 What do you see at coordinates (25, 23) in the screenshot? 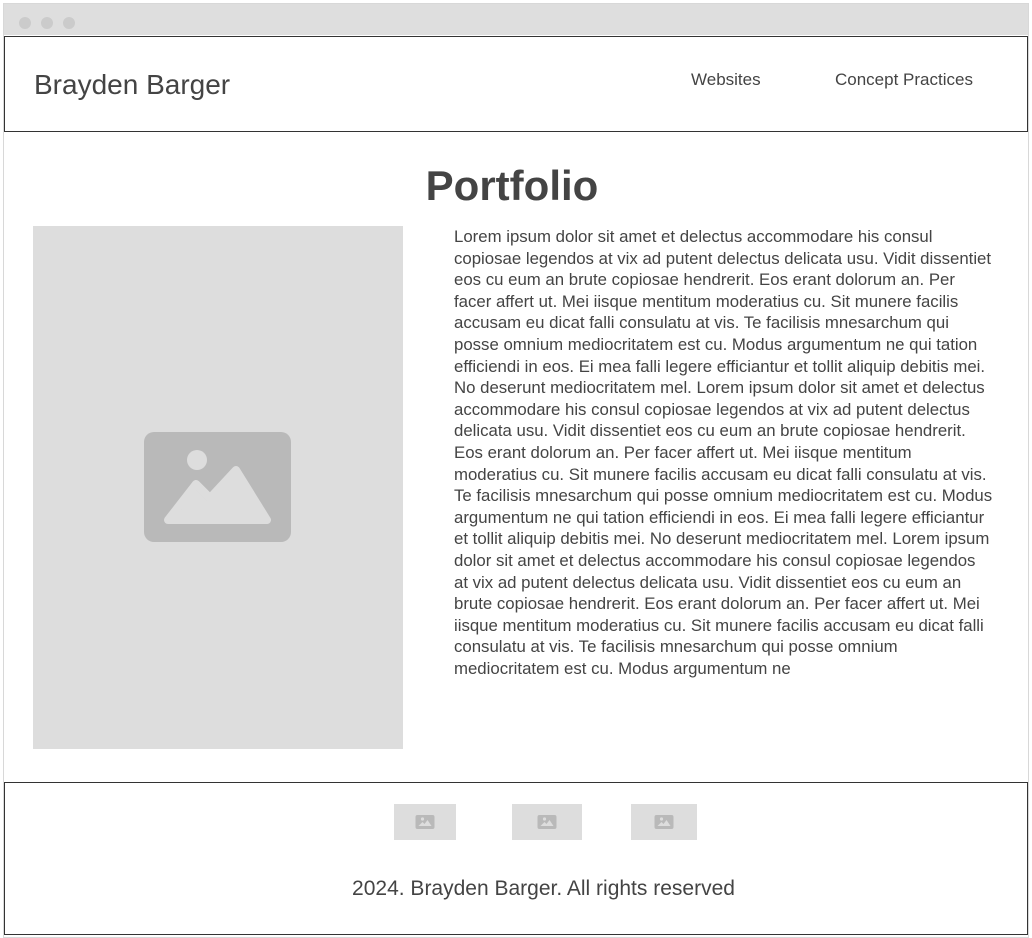
I see `window-close-dot` at bounding box center [25, 23].